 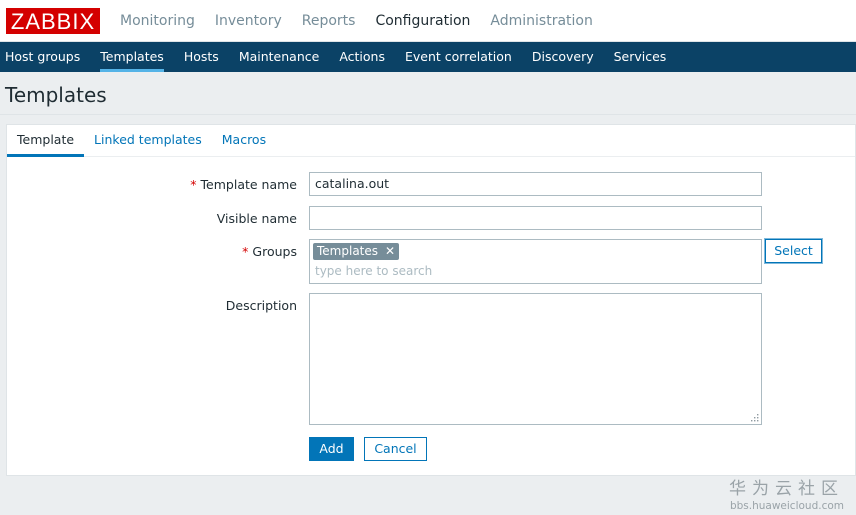 What do you see at coordinates (348, 251) in the screenshot?
I see `group-chip-label: Templates` at bounding box center [348, 251].